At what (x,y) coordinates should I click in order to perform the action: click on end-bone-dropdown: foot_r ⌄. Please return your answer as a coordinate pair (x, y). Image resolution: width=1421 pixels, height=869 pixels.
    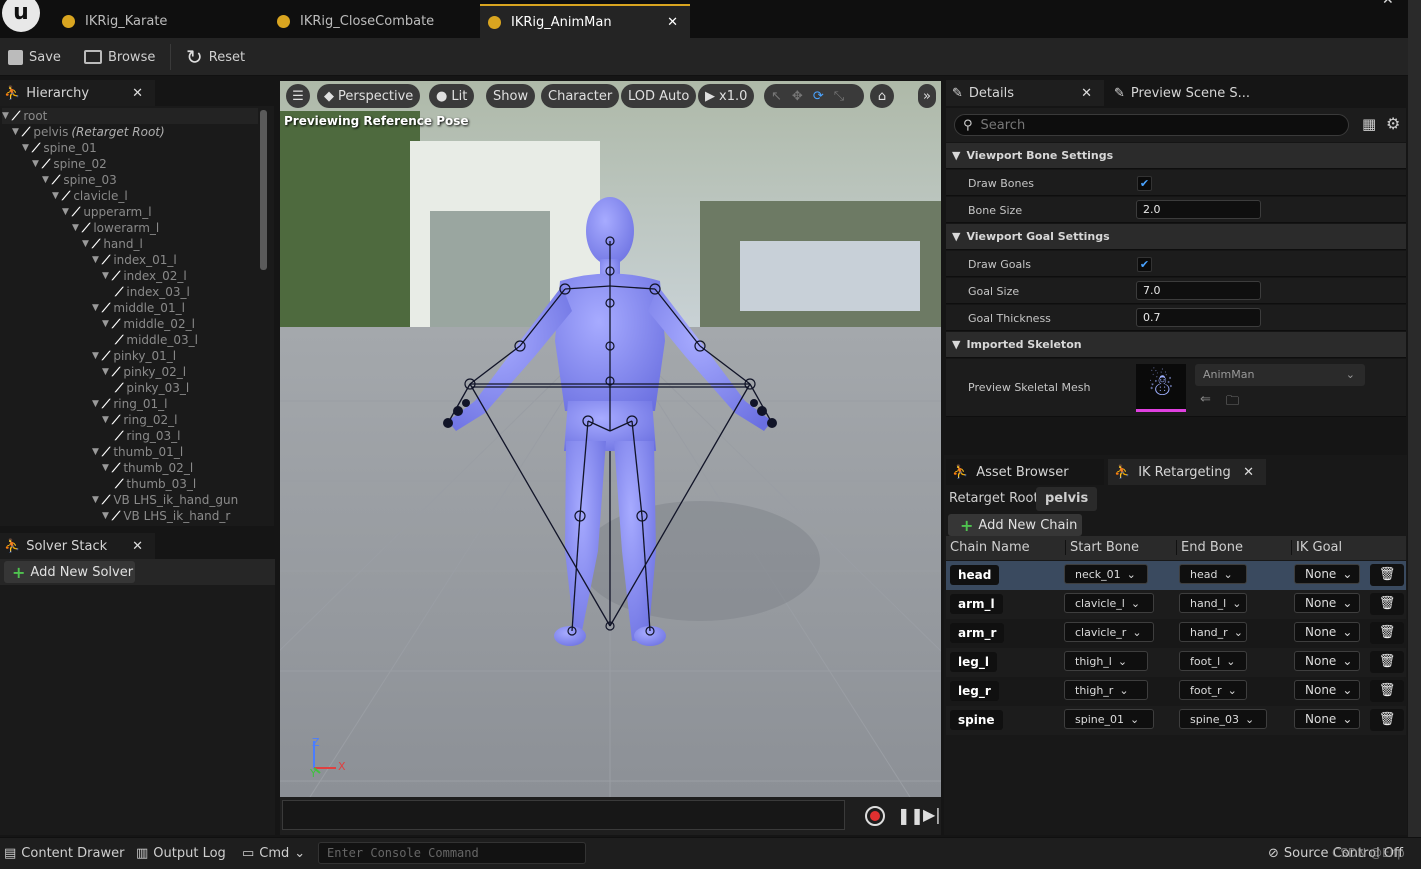
    Looking at the image, I should click on (1213, 690).